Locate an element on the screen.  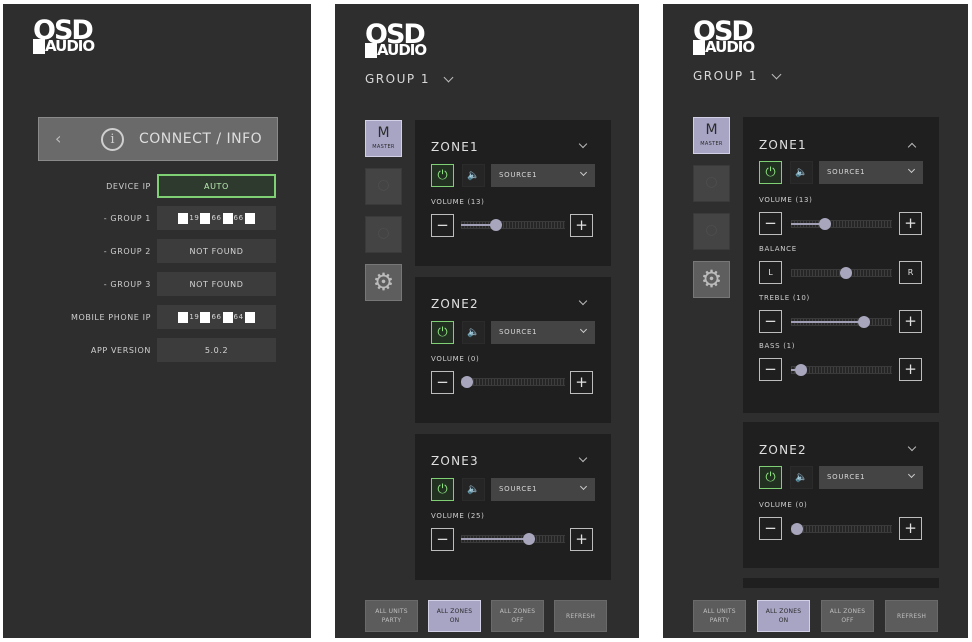
device-ip-field: AUTO is located at coordinates (216, 186).